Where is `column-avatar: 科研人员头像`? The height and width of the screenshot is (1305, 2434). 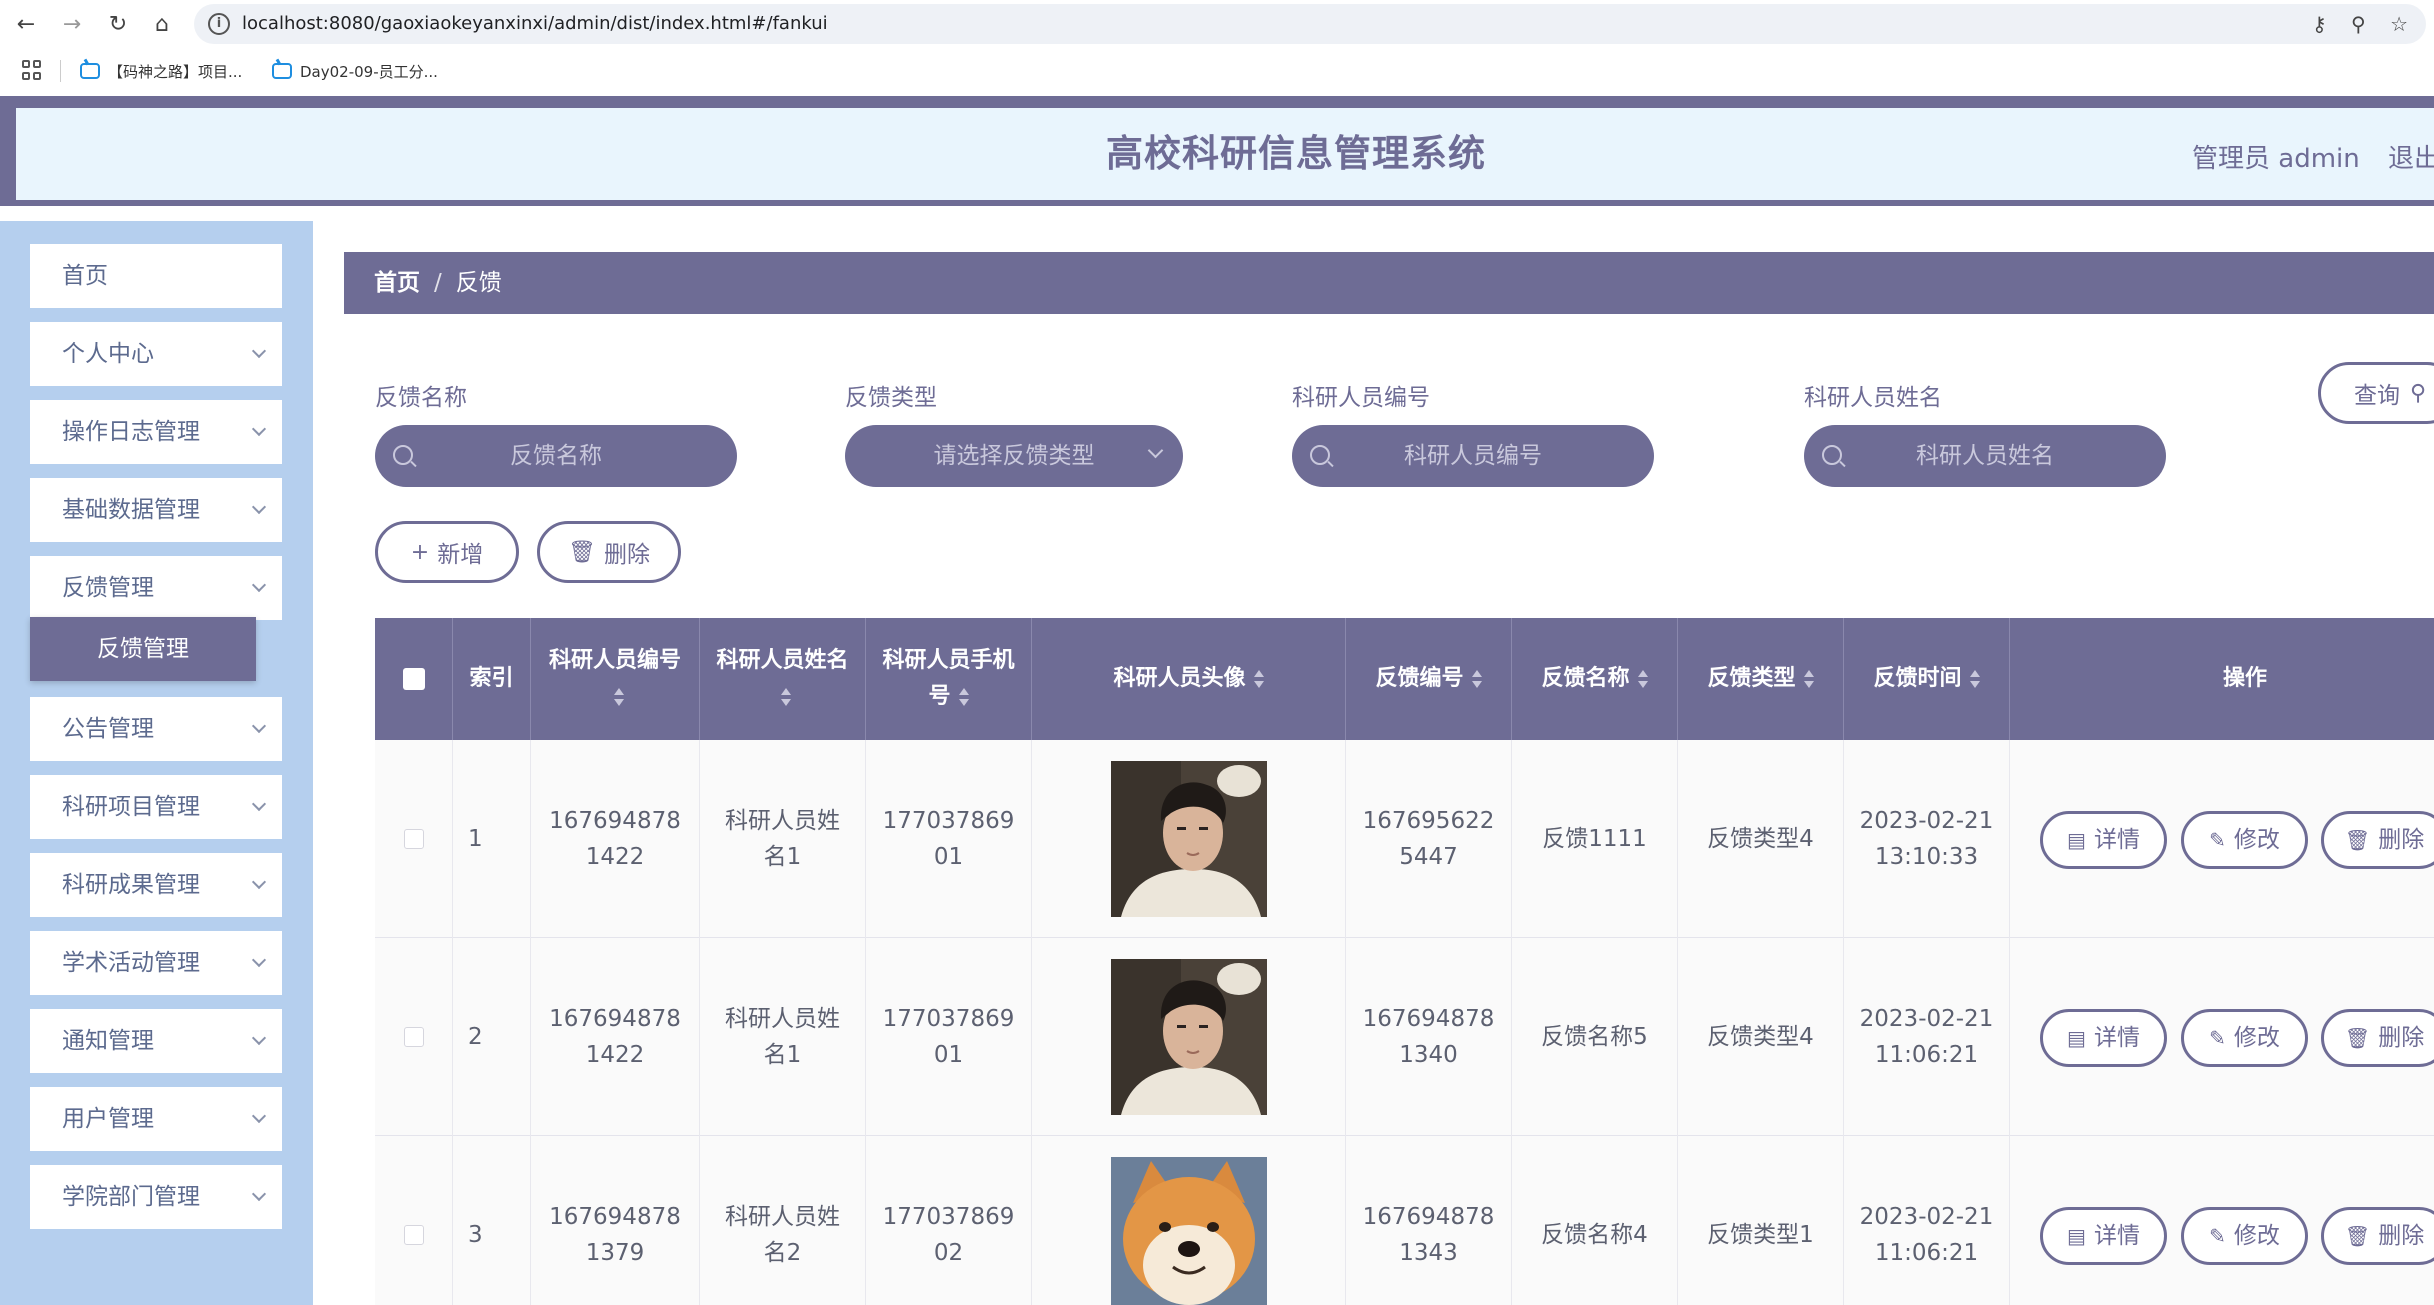 column-avatar: 科研人员头像 is located at coordinates (1189, 679).